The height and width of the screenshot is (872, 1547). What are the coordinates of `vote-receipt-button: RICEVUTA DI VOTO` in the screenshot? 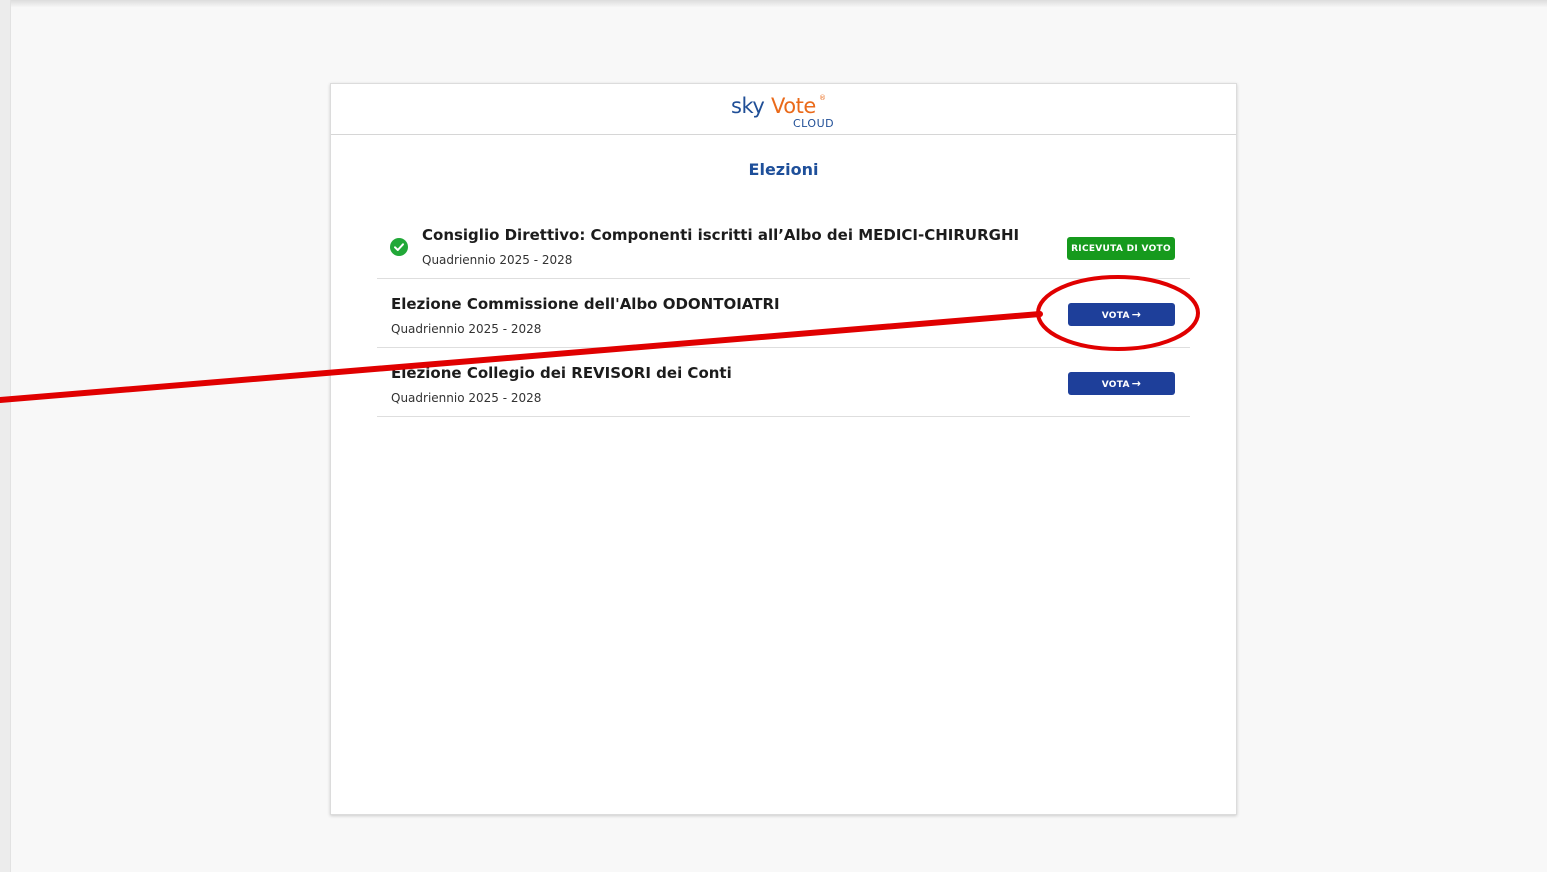 It's located at (1121, 248).